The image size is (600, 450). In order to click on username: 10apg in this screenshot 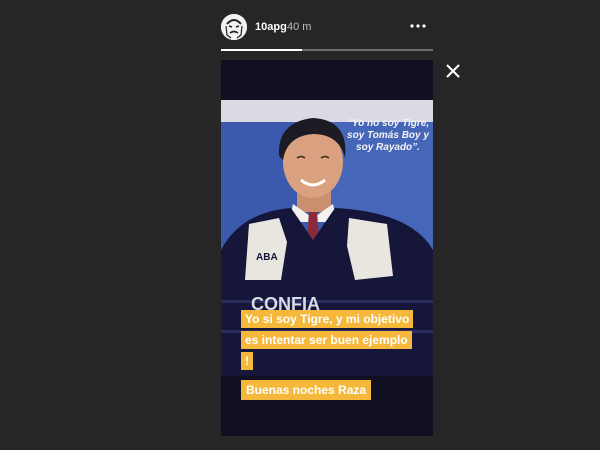, I will do `click(271, 27)`.